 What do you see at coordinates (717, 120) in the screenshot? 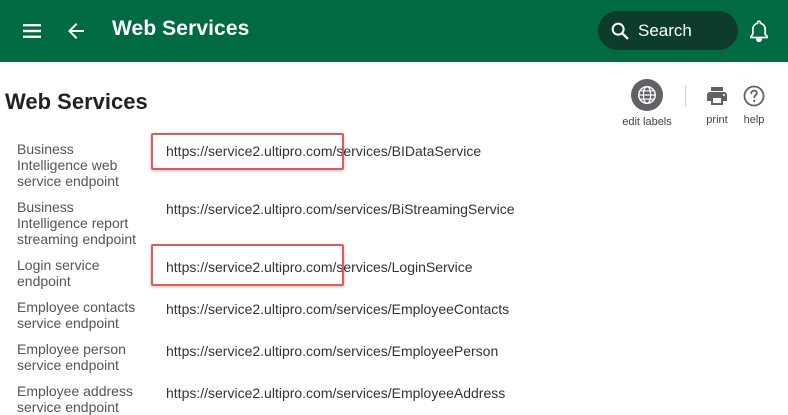
I see `print-label: print` at bounding box center [717, 120].